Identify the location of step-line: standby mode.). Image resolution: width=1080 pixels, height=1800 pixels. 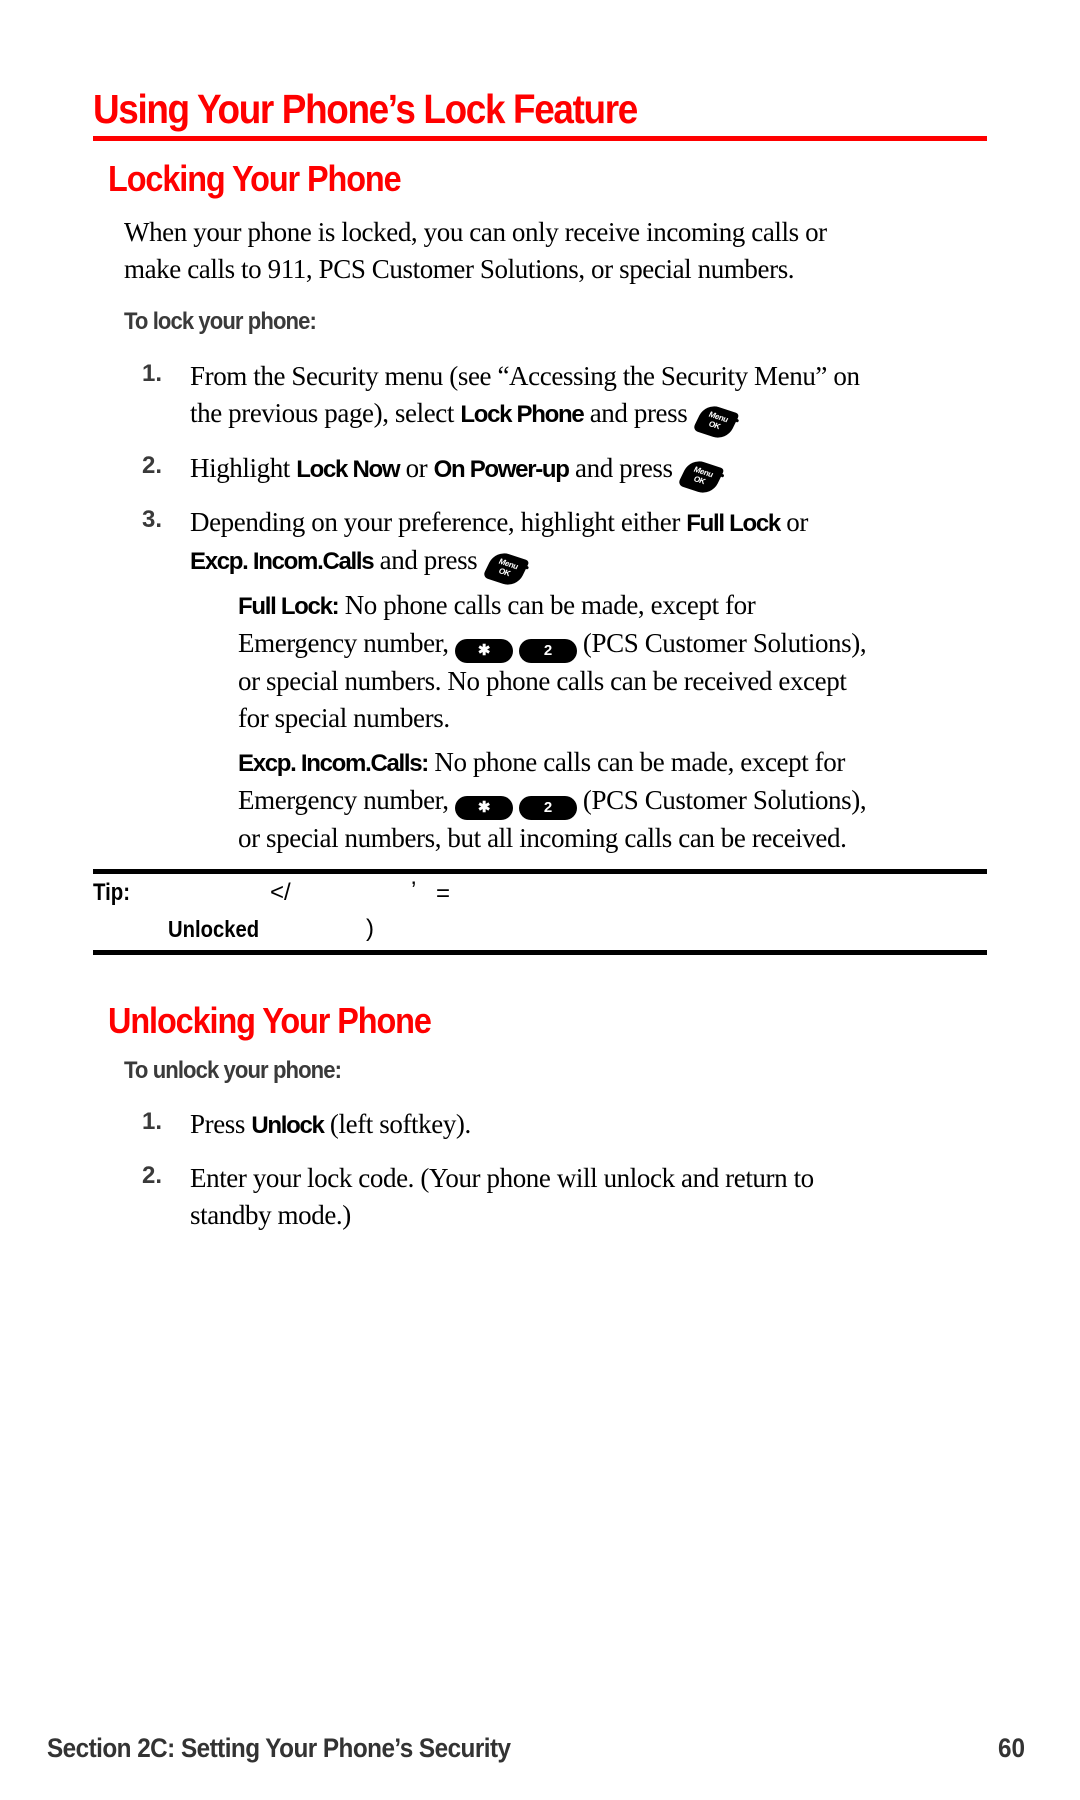
(270, 1215).